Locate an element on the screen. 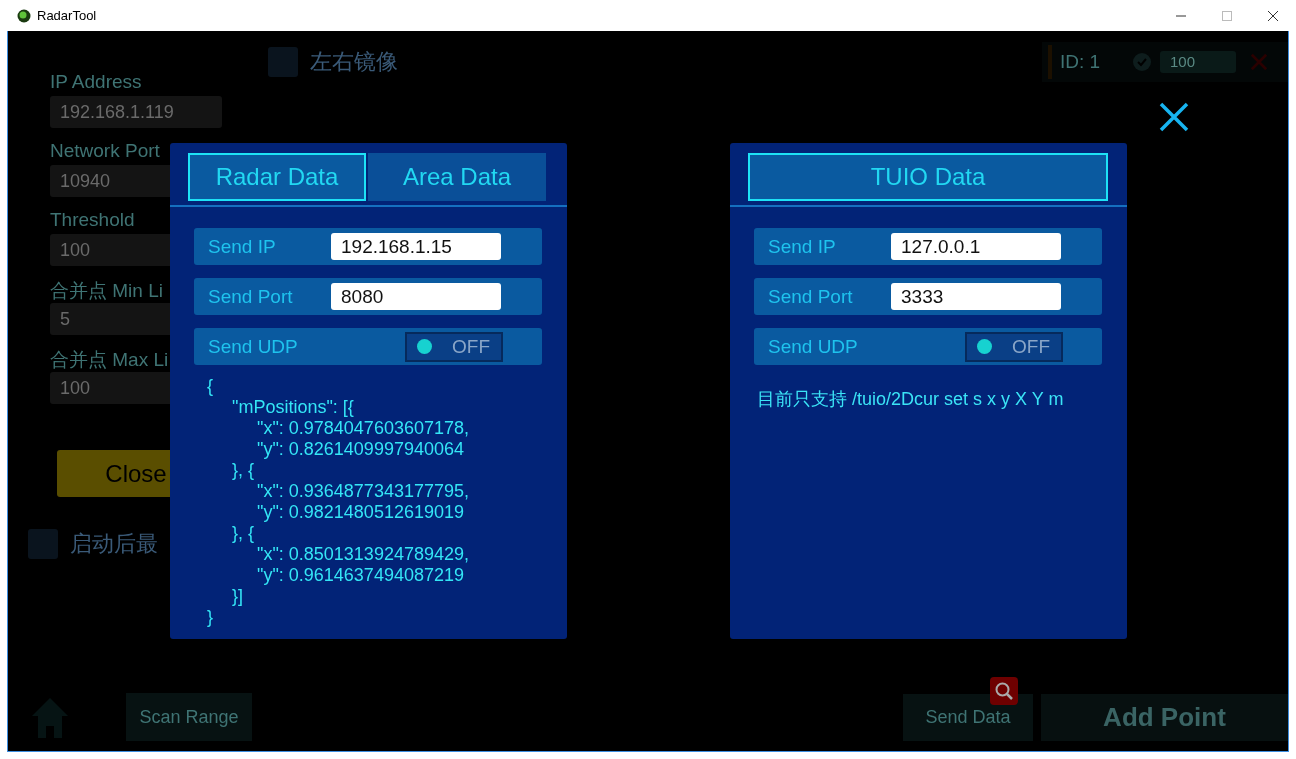  field-label: 合并点 Max Li is located at coordinates (109, 359).